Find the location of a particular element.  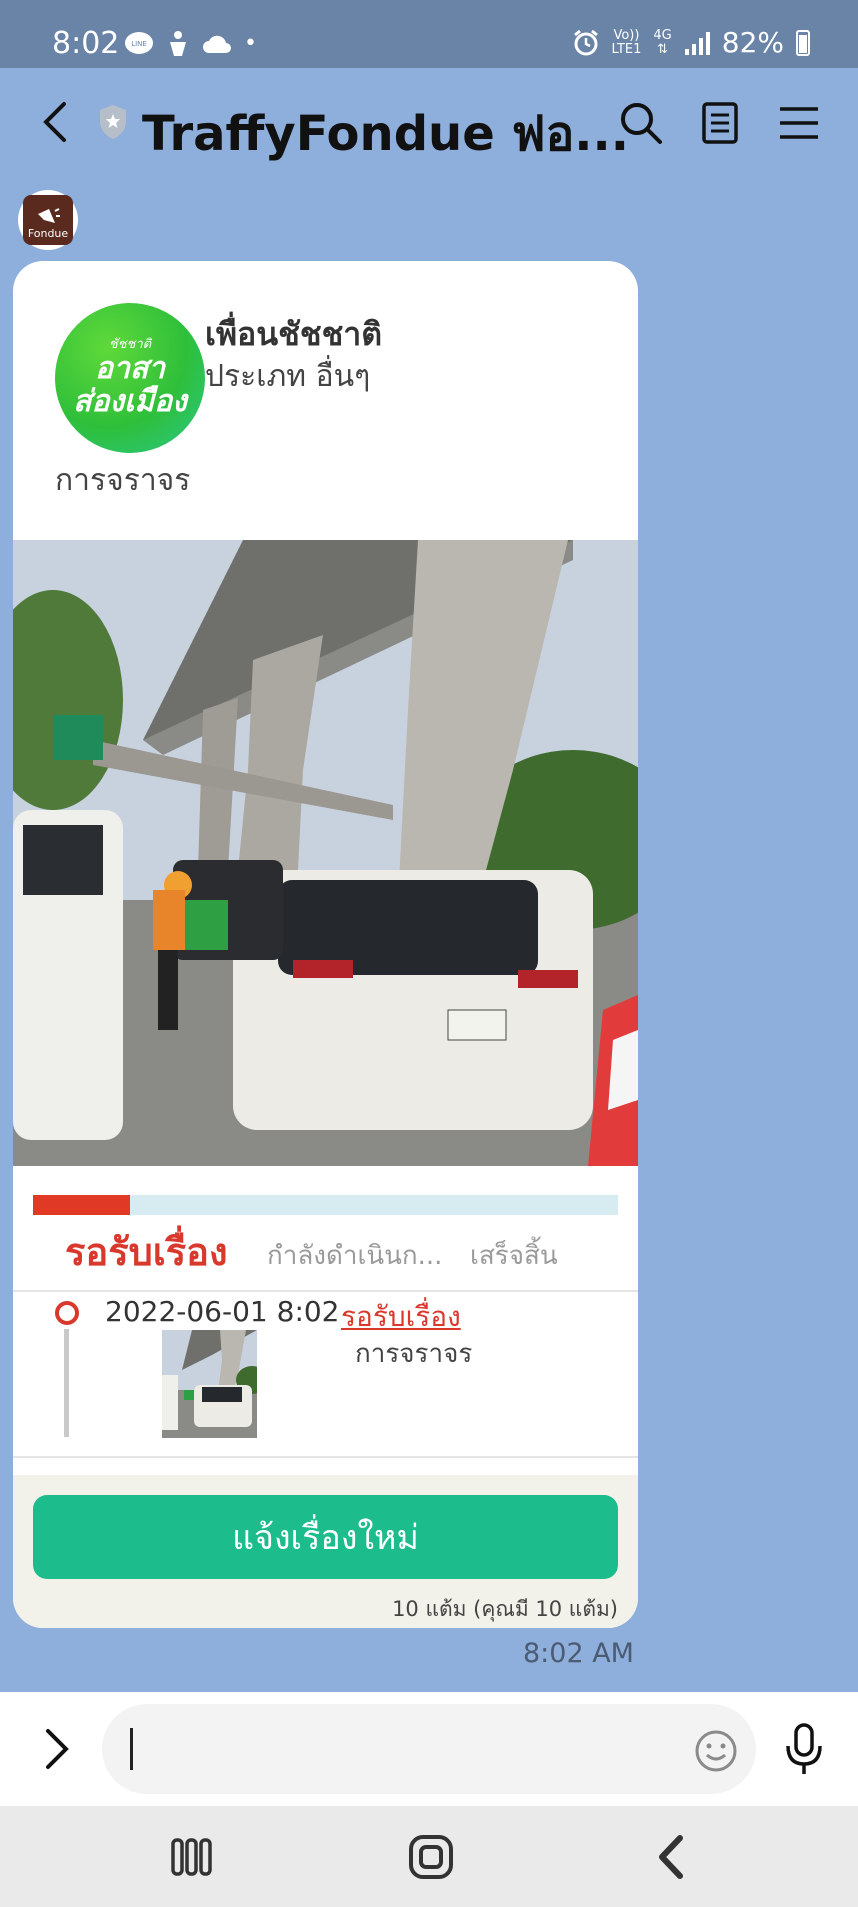

shield-icon is located at coordinates (113, 122).